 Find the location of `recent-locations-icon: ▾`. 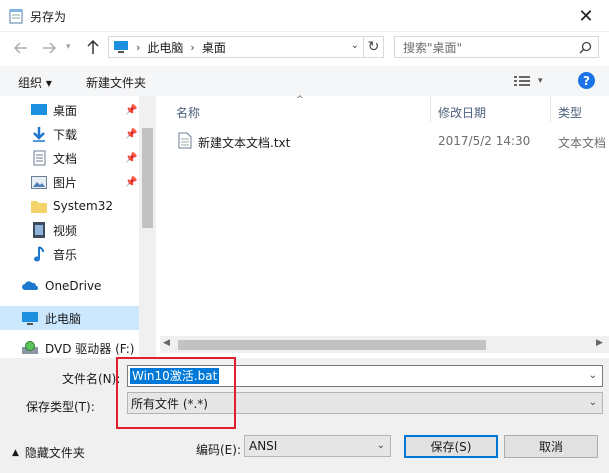

recent-locations-icon: ▾ is located at coordinates (72, 47).